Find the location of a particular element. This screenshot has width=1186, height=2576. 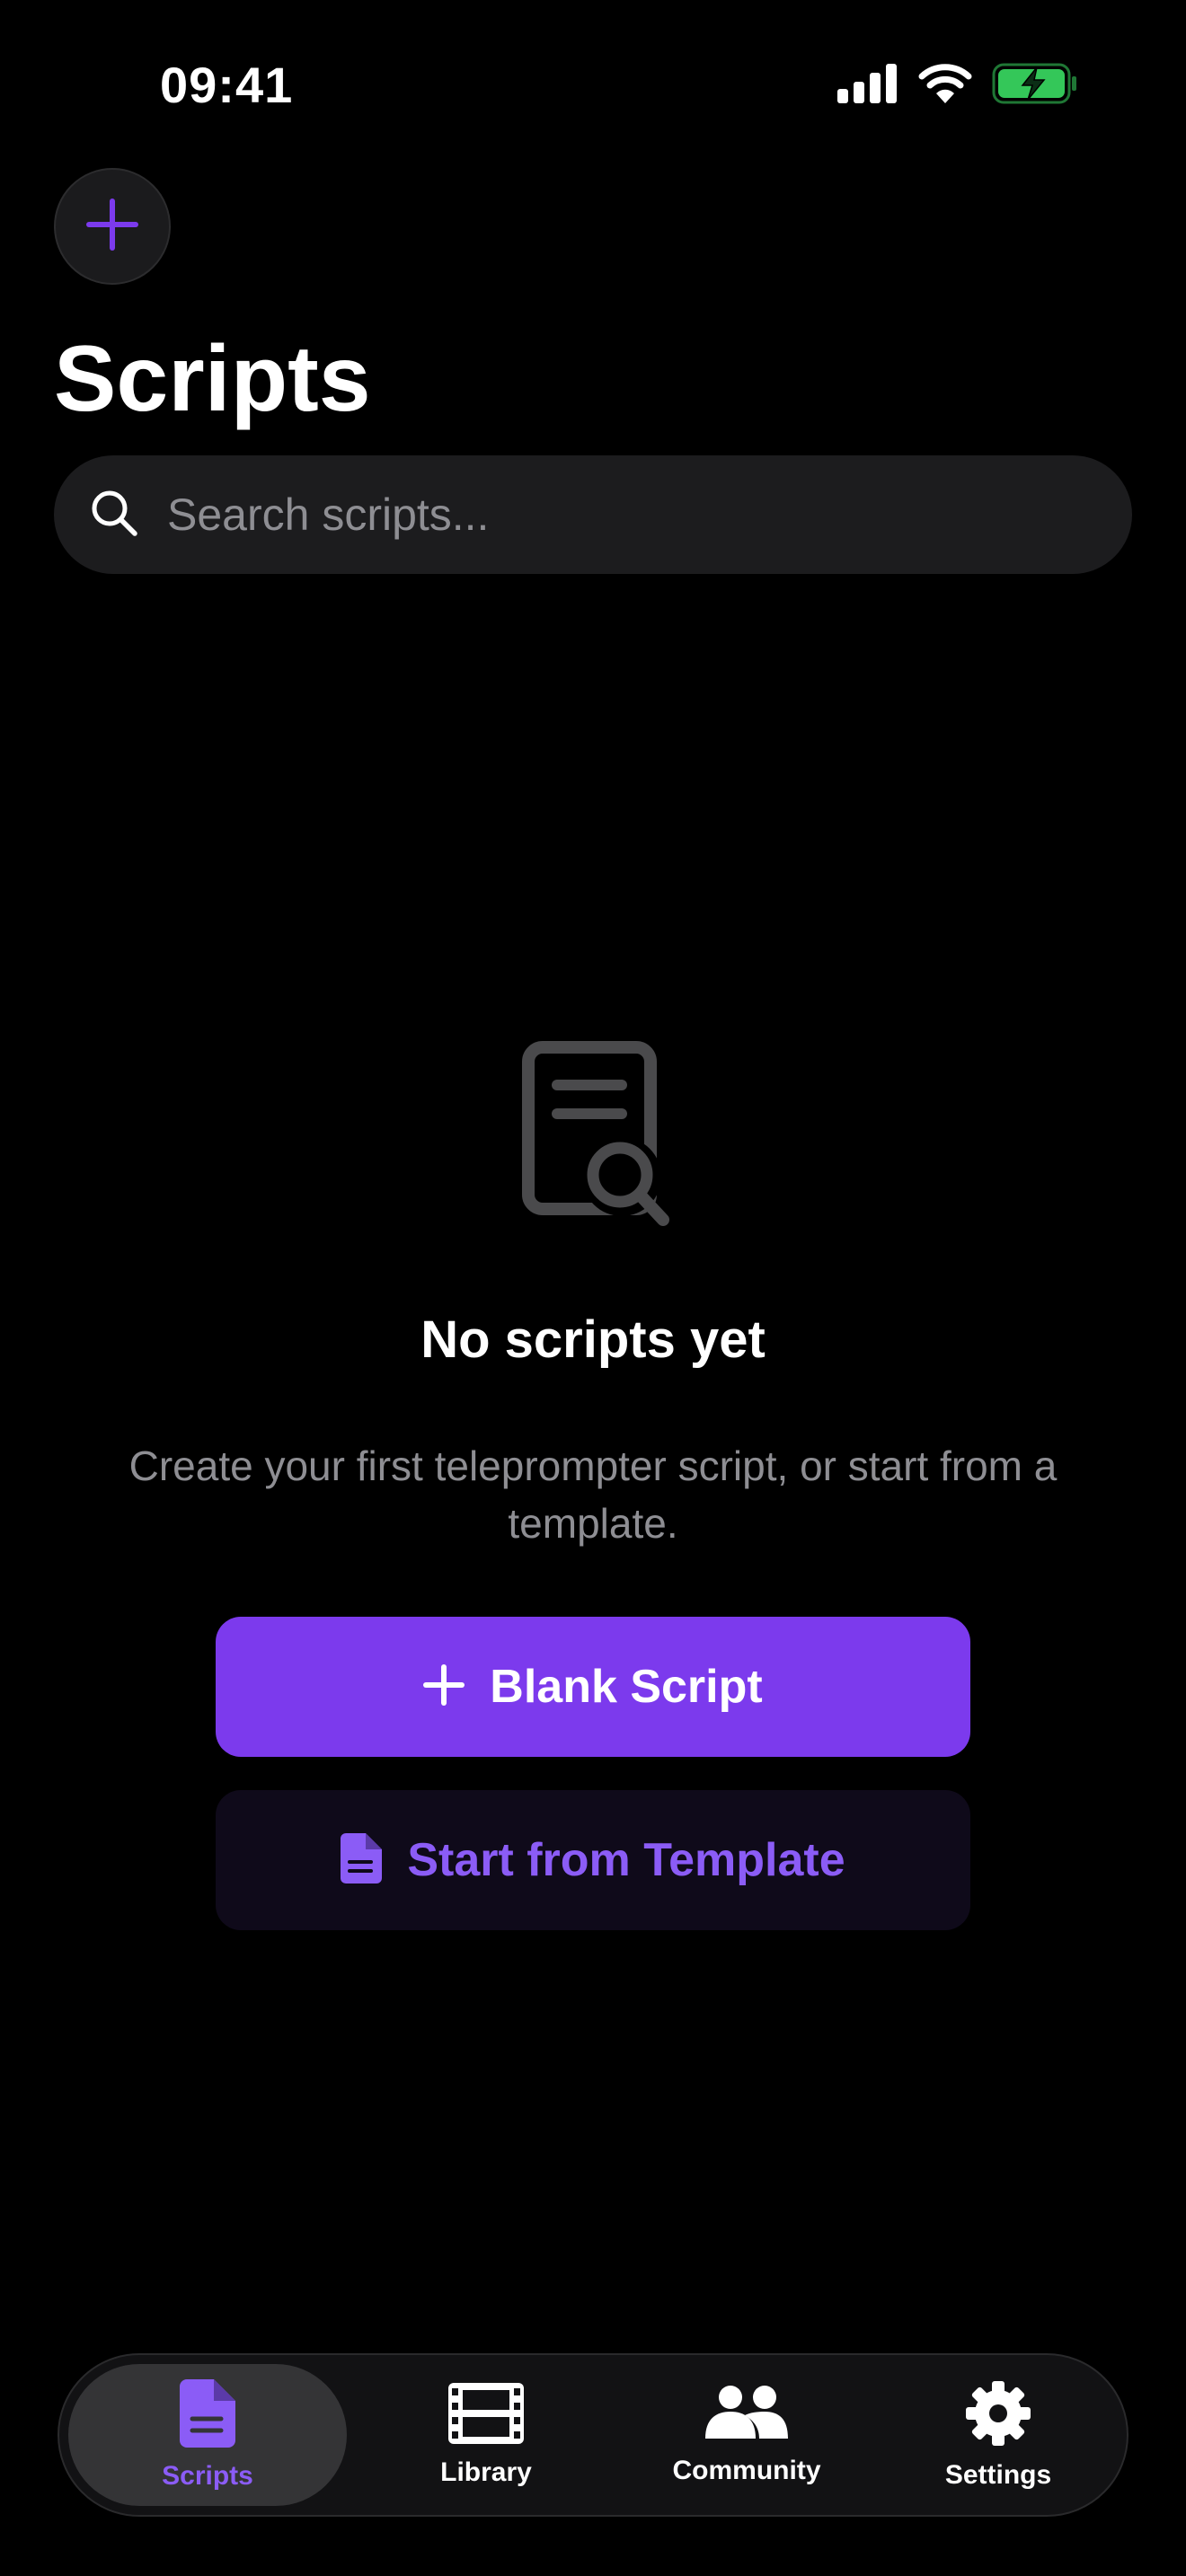

status-bar: 09:41 is located at coordinates (593, 85).